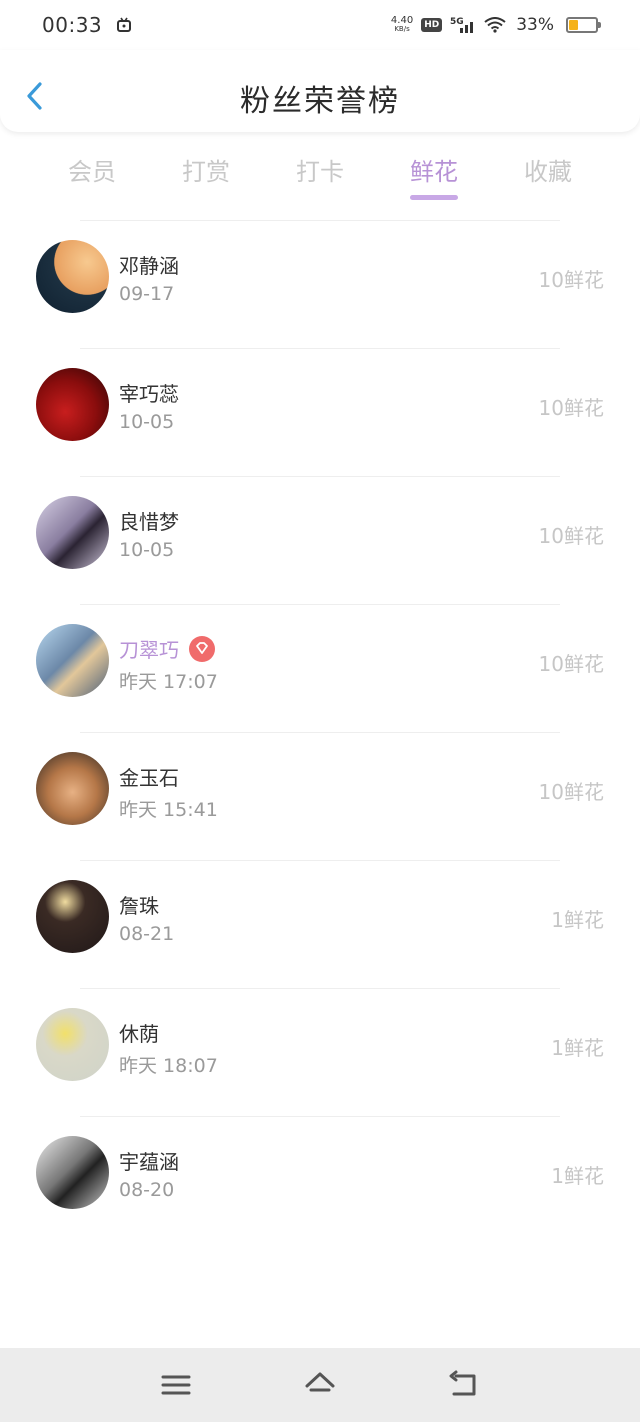  What do you see at coordinates (535, 25) in the screenshot?
I see `battery-percent: 33%` at bounding box center [535, 25].